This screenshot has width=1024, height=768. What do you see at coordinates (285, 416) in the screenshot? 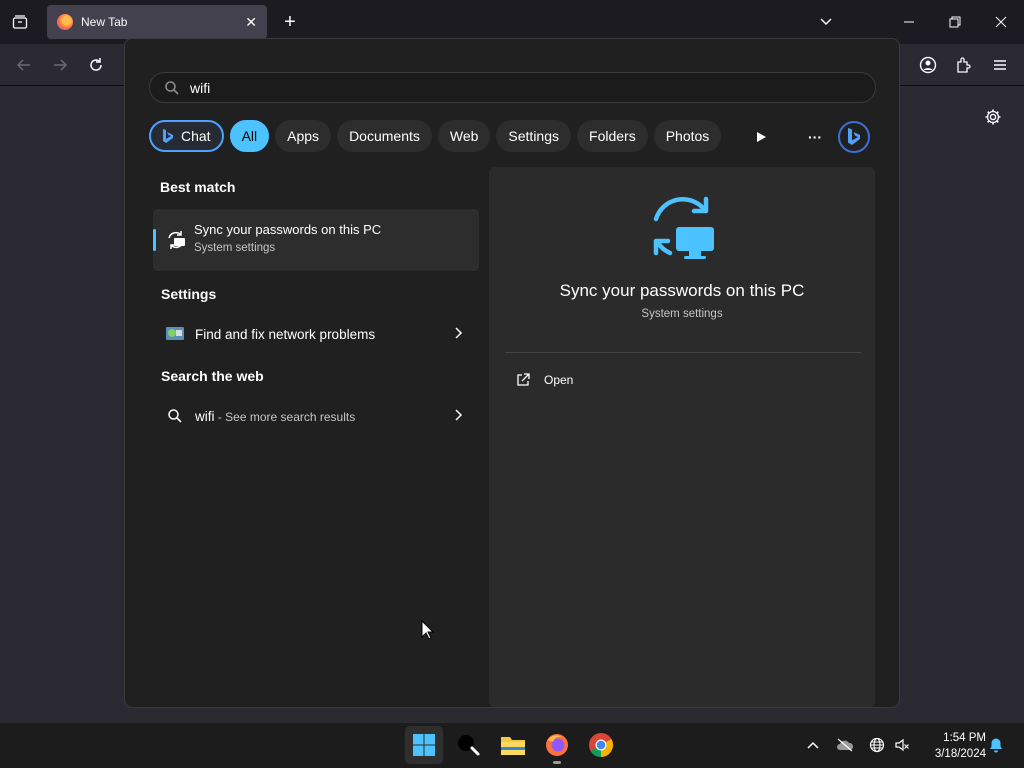
I see `web-result-suffix: - See more search results` at bounding box center [285, 416].